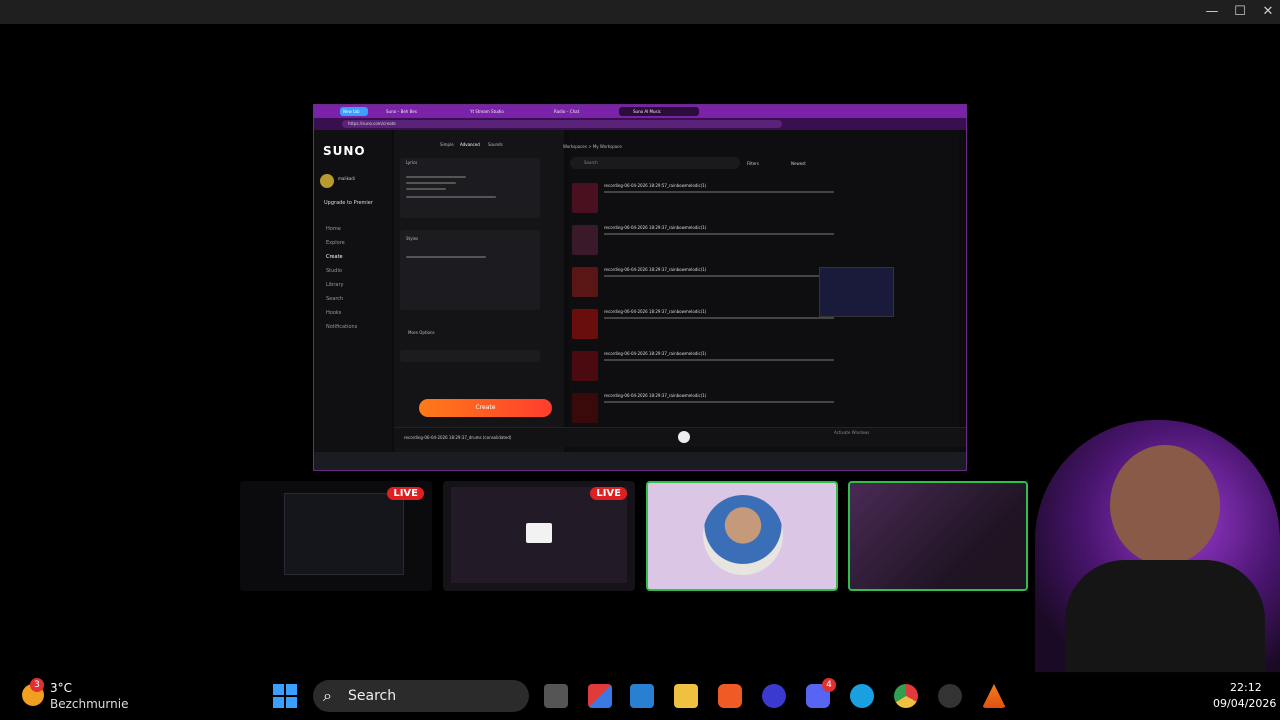 The image size is (1280, 720). Describe the element at coordinates (686, 696) in the screenshot. I see `file-explorer-icon` at that location.